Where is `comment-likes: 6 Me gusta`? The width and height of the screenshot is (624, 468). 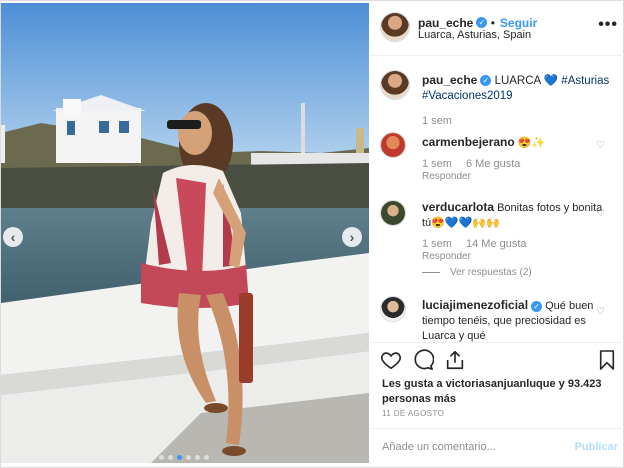
comment-likes: 6 Me gusta is located at coordinates (493, 164).